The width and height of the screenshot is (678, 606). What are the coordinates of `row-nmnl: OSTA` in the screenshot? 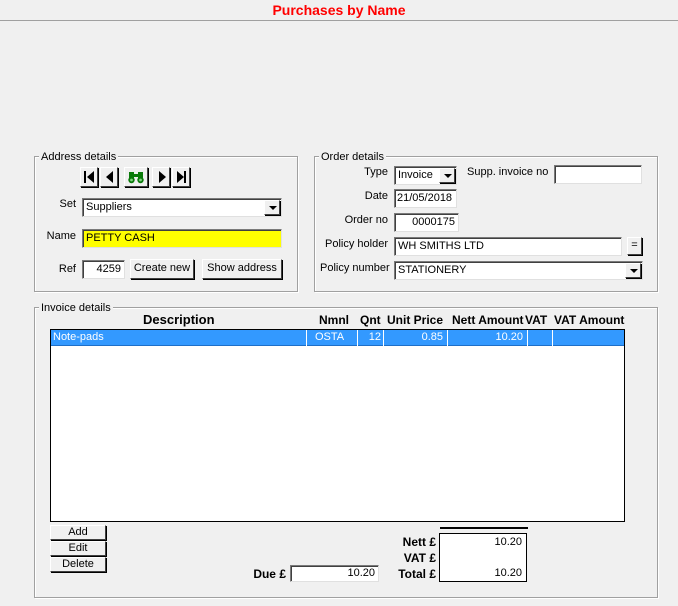 It's located at (330, 337).